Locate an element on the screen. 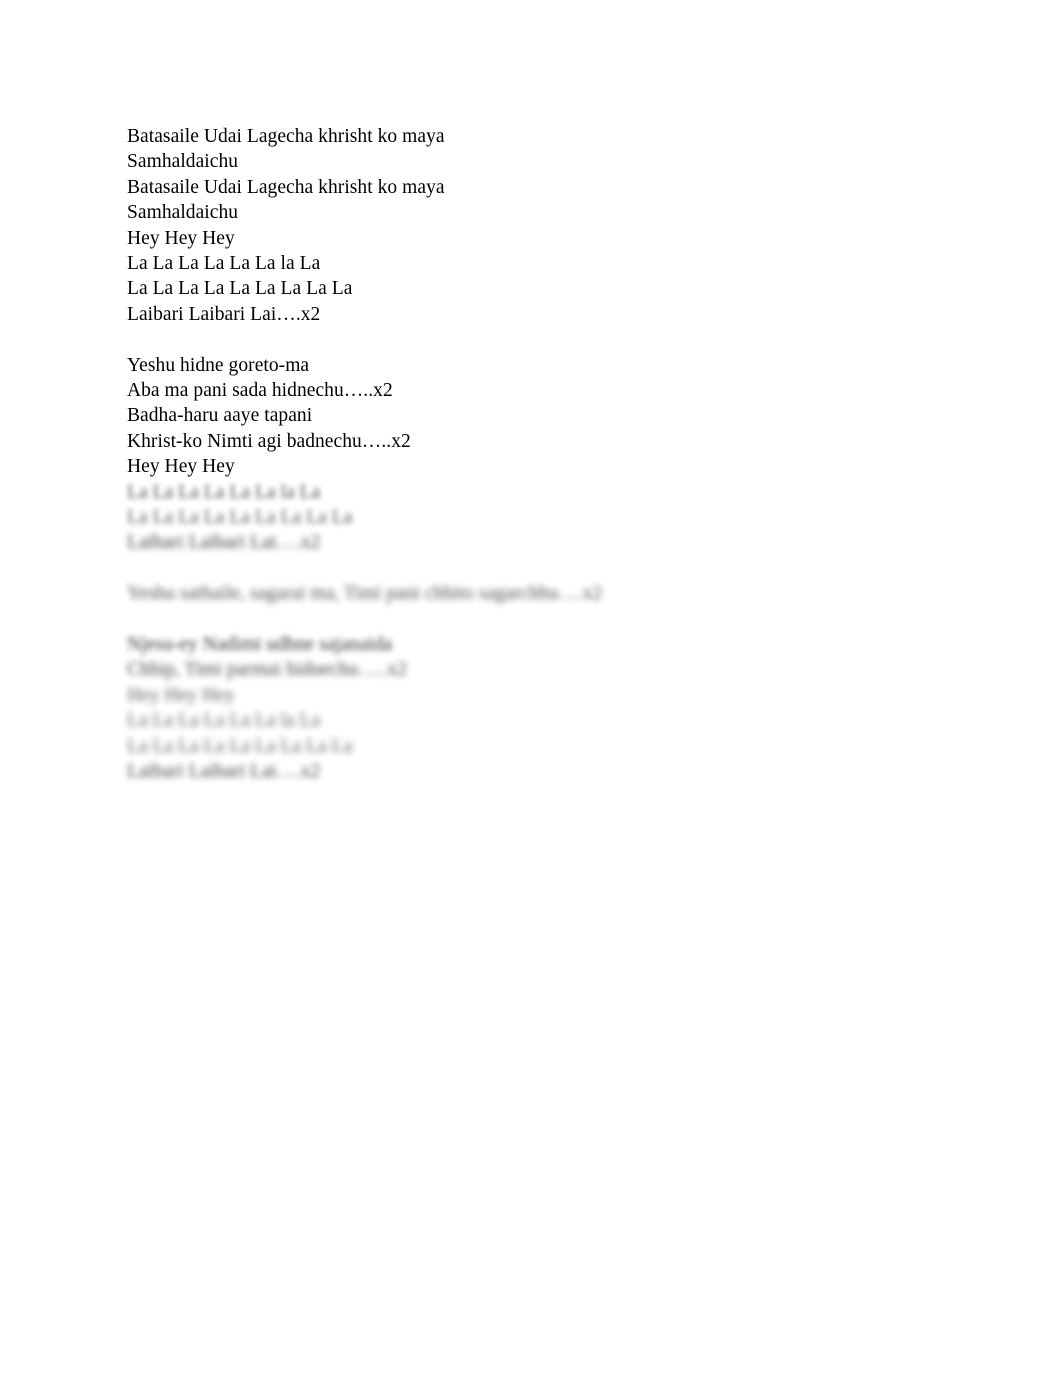 The width and height of the screenshot is (1062, 1377). lyric-line: Aba ma pani sada hidnechu…..x2 is located at coordinates (260, 391).